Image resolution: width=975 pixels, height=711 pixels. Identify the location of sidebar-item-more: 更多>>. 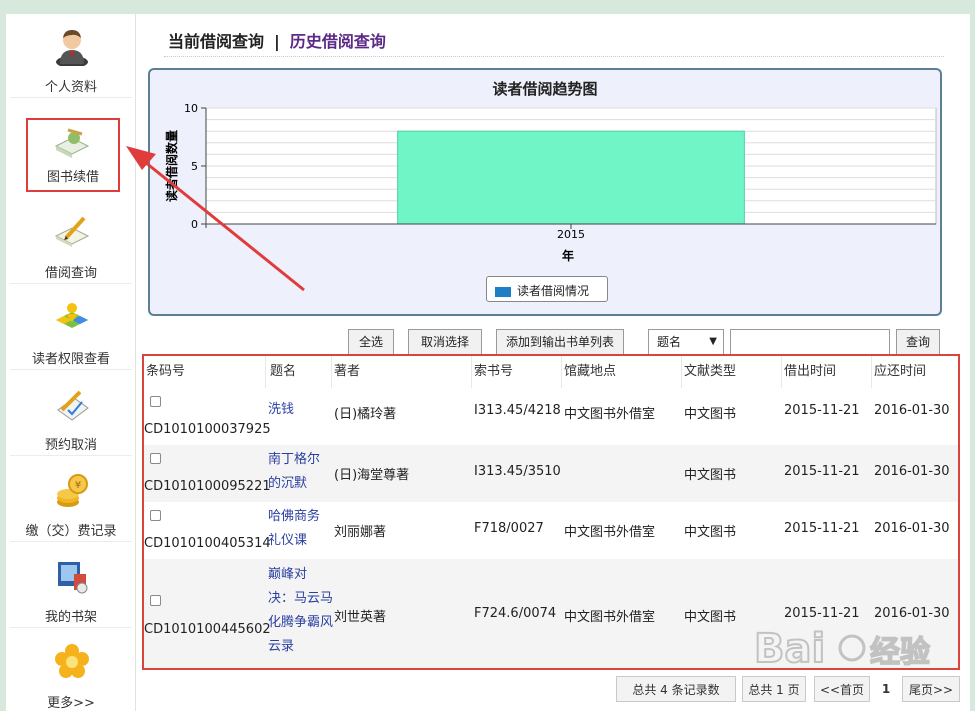
(71, 670).